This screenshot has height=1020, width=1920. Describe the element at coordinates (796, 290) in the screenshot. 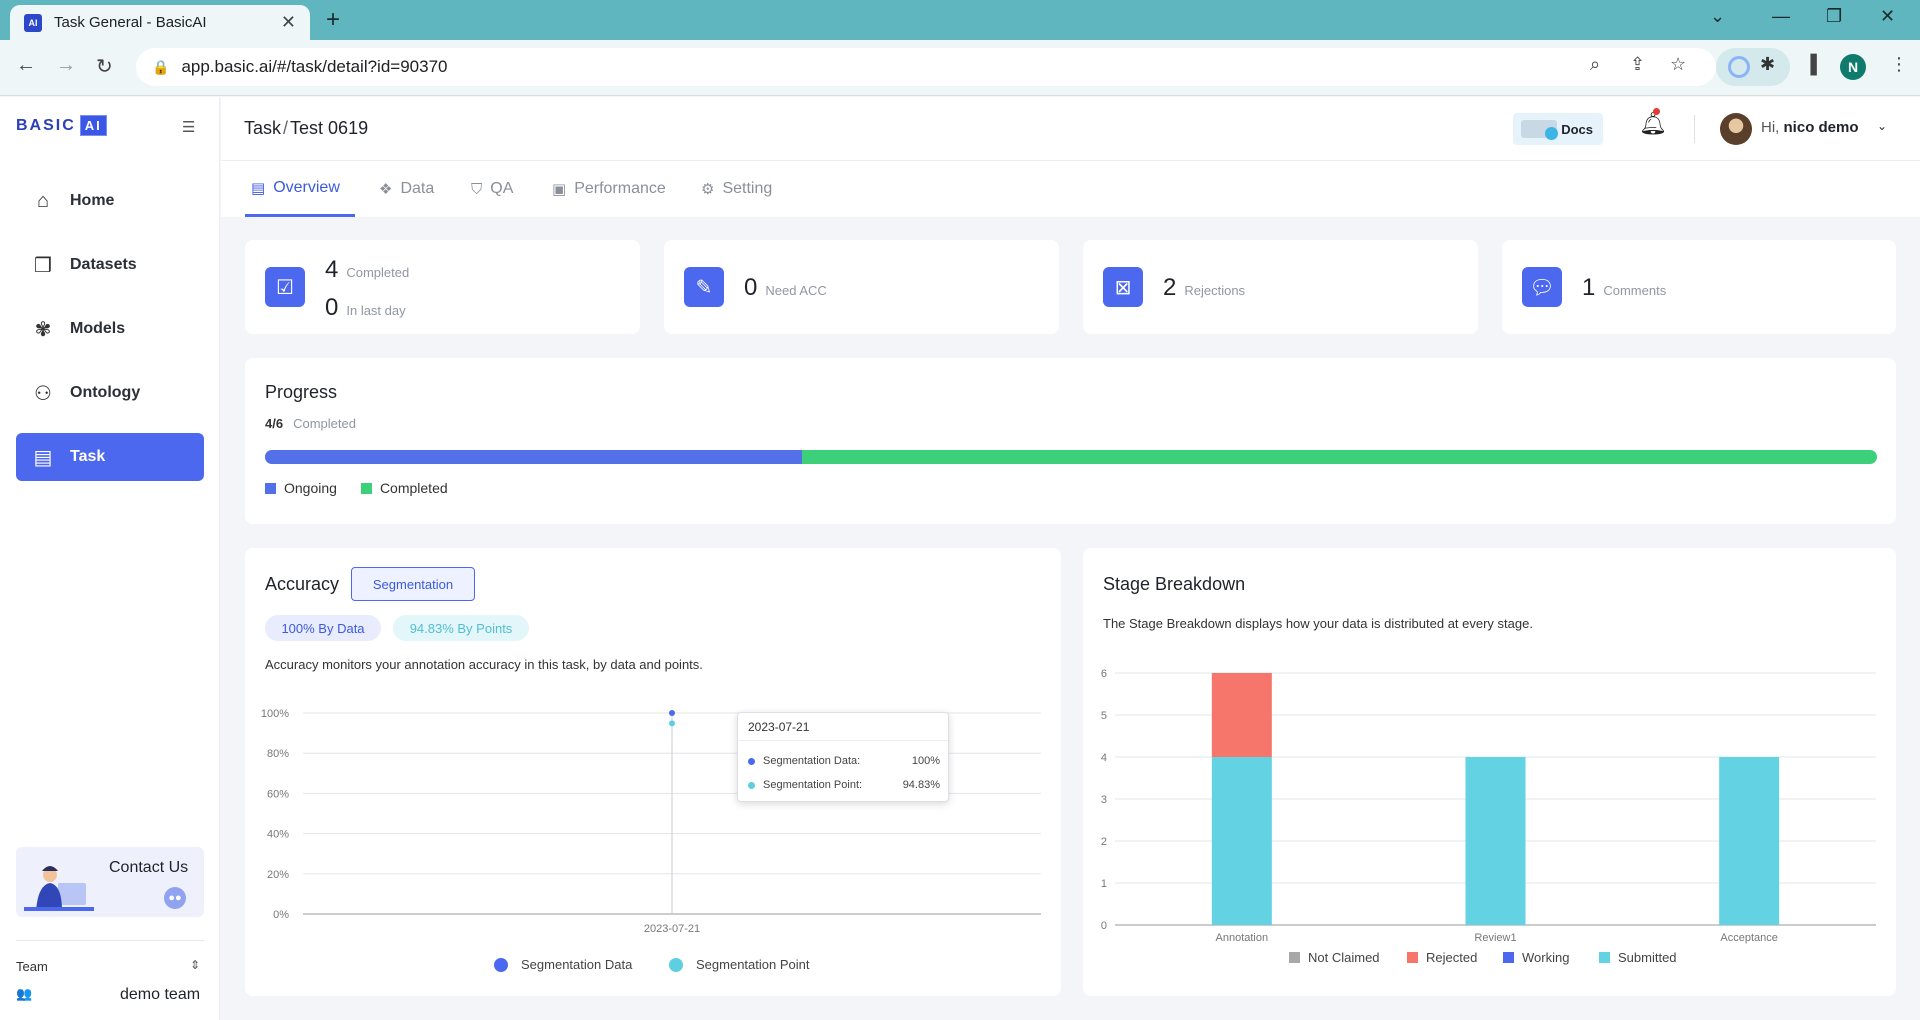

I see `need-acc-label: Need ACC` at that location.